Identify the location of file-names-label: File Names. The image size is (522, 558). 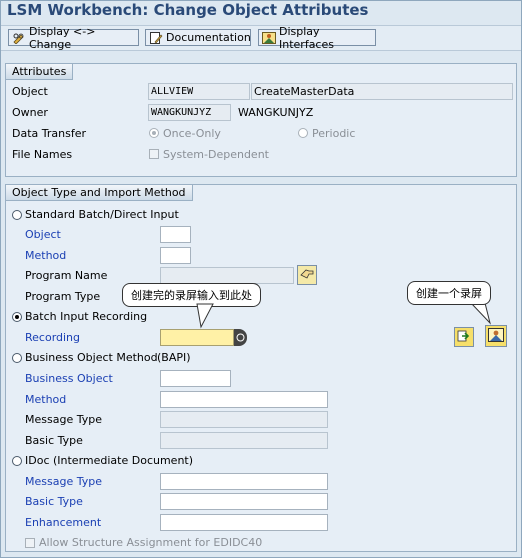
(42, 154).